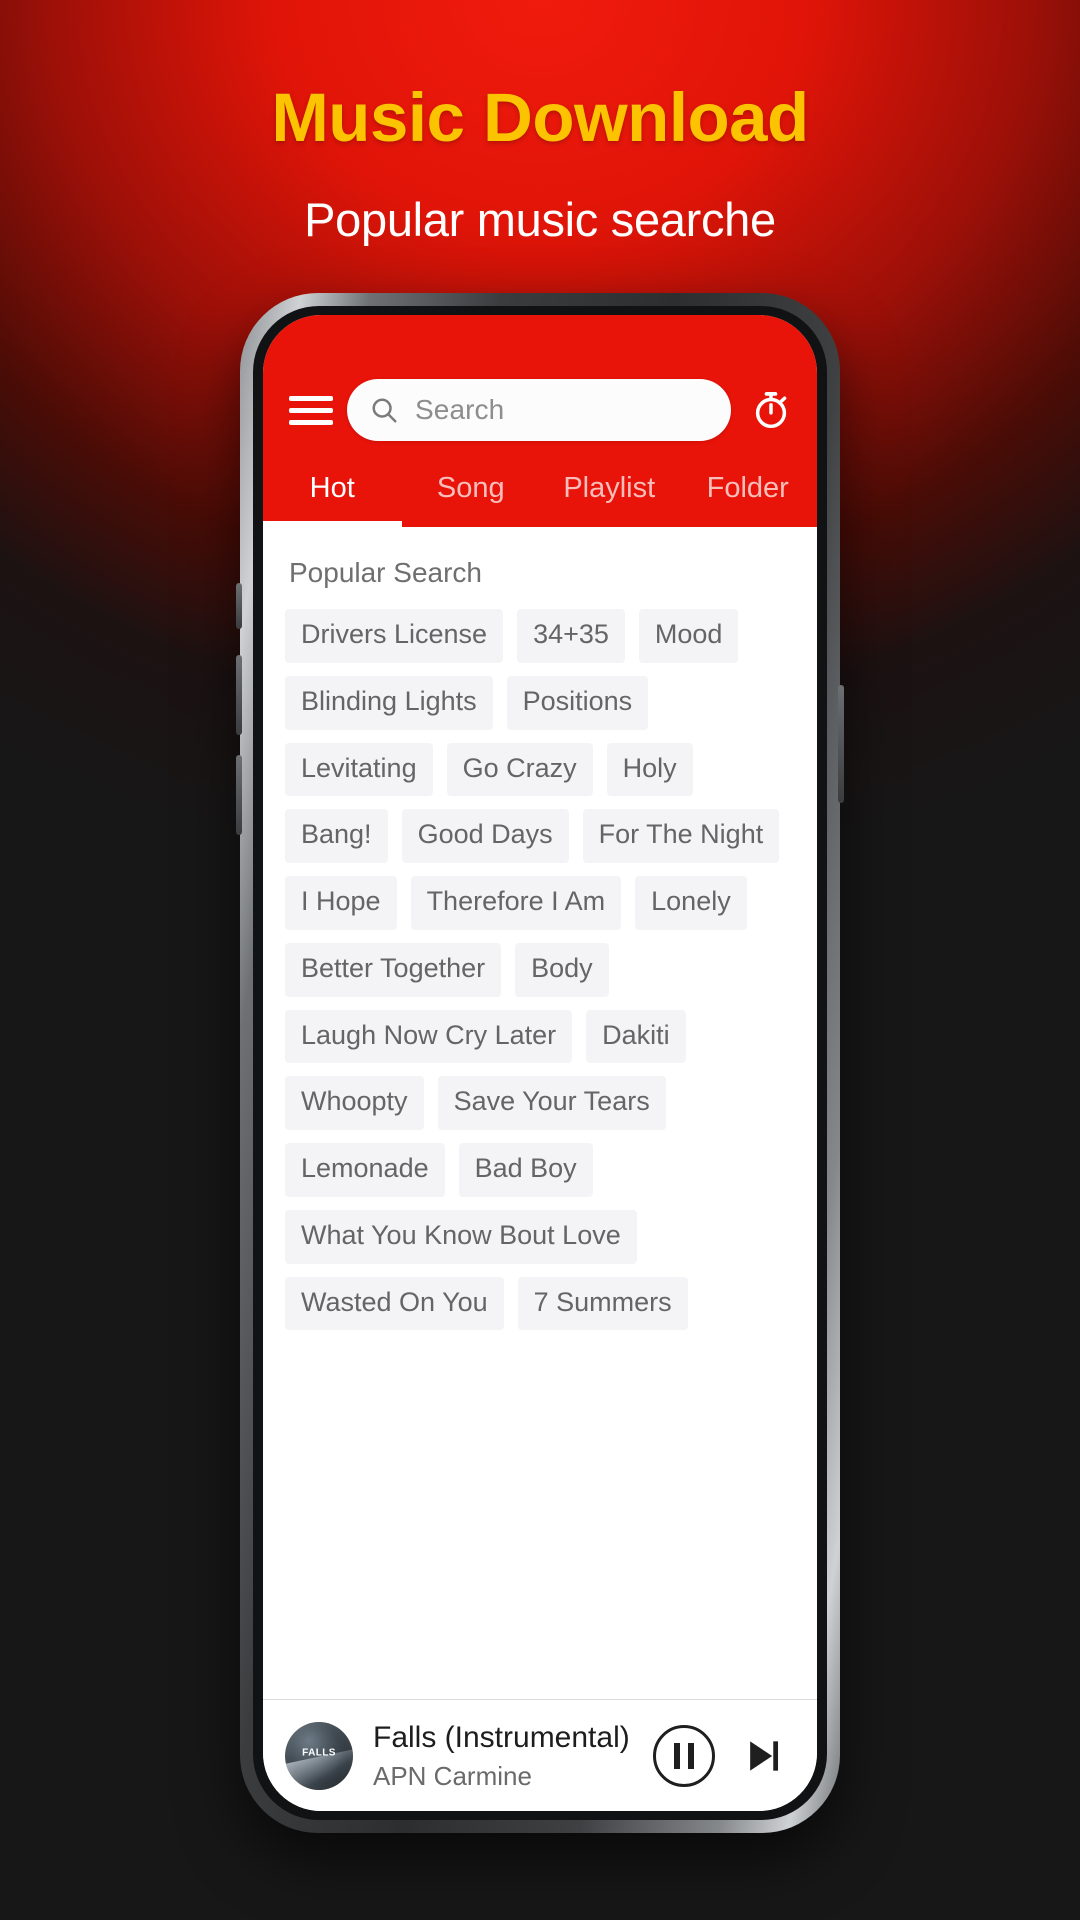 The image size is (1080, 1920). I want to click on search-placeholder-text: Search, so click(460, 409).